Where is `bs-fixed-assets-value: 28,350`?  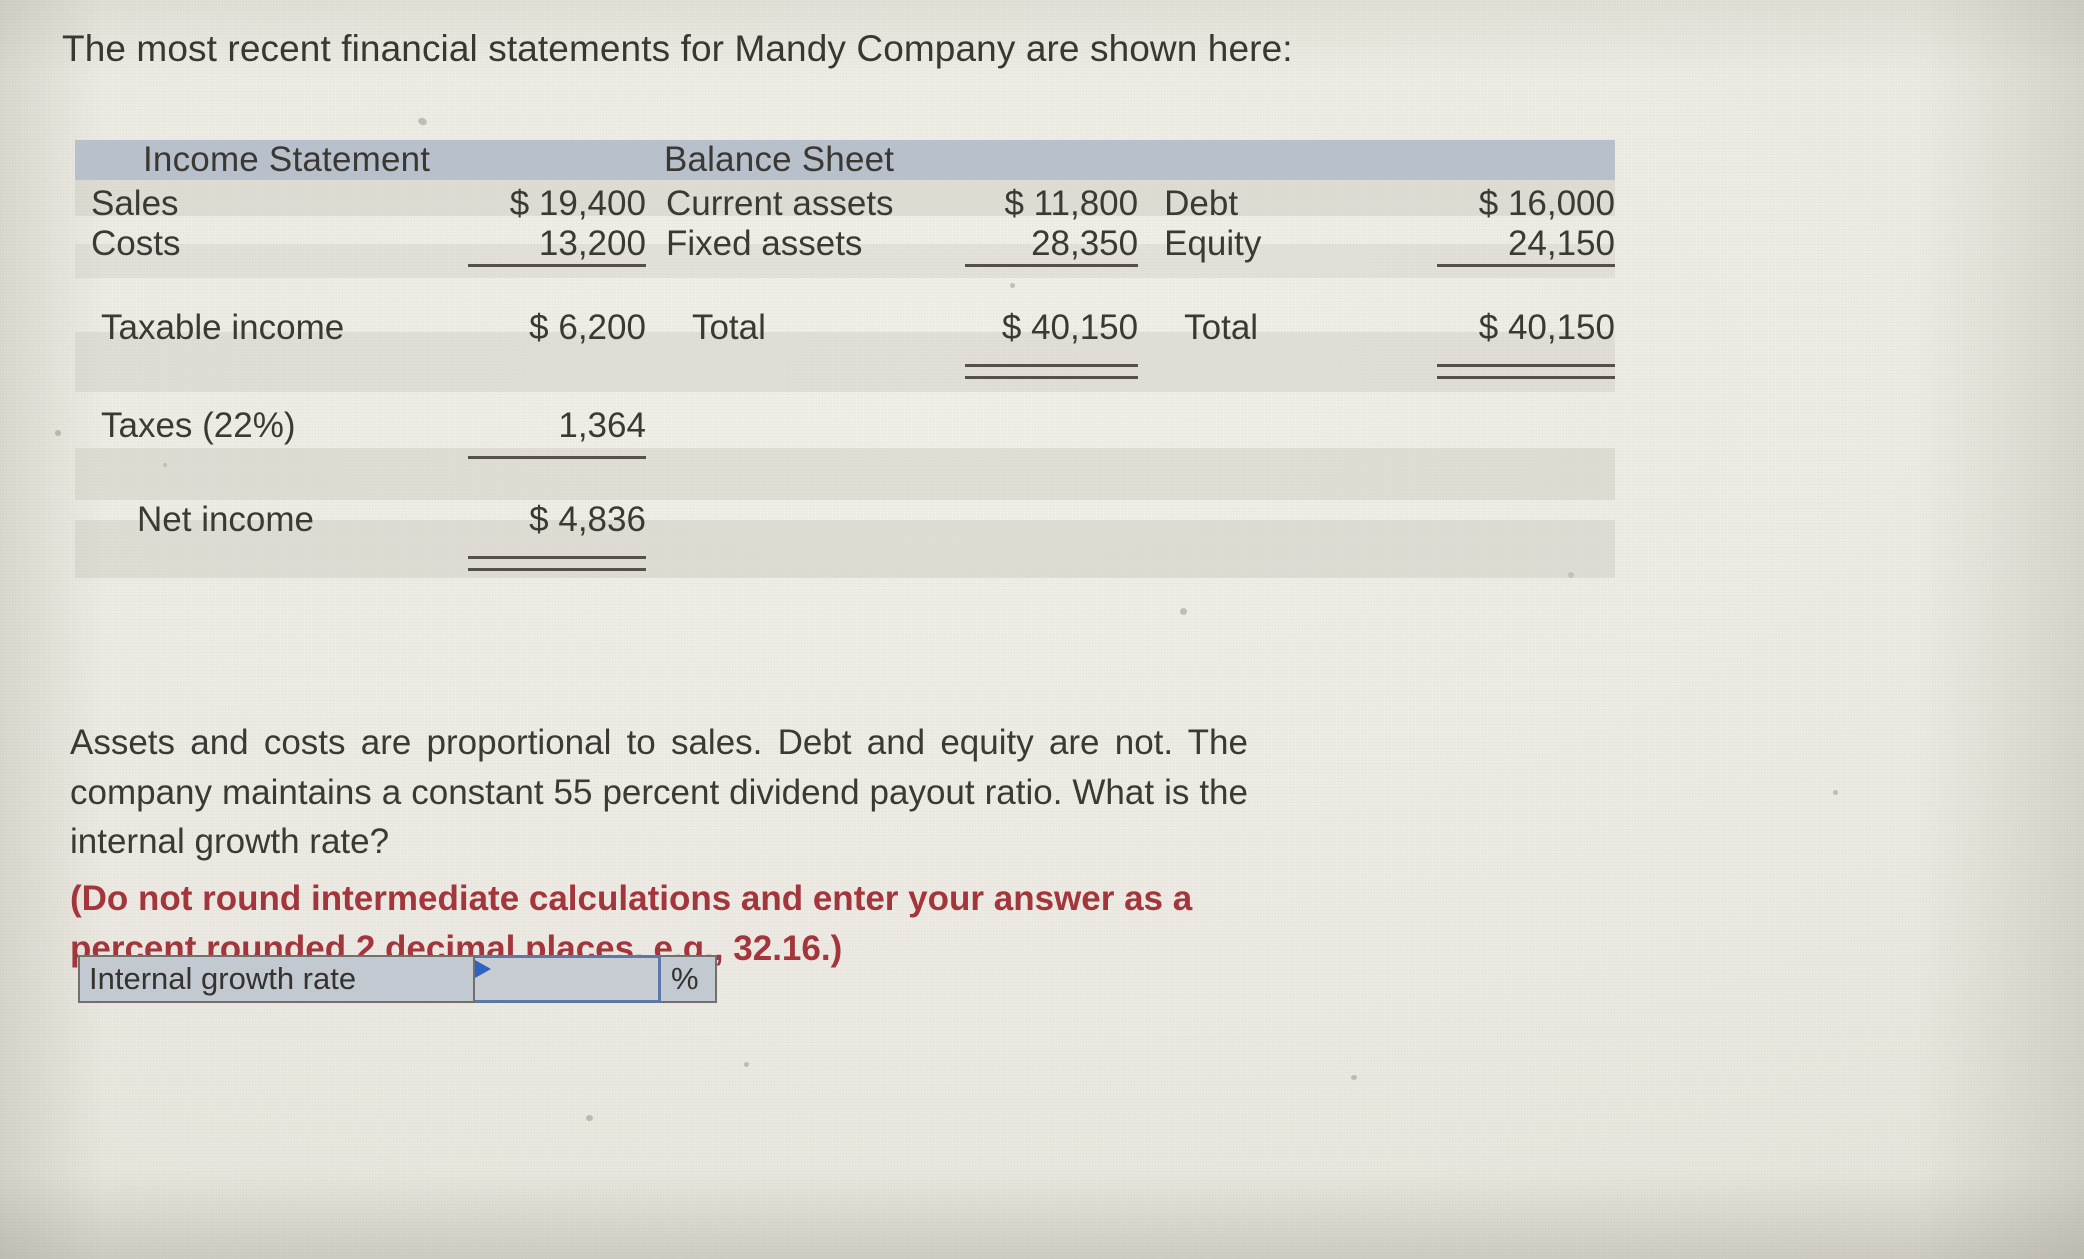
bs-fixed-assets-value: 28,350 is located at coordinates (1085, 243).